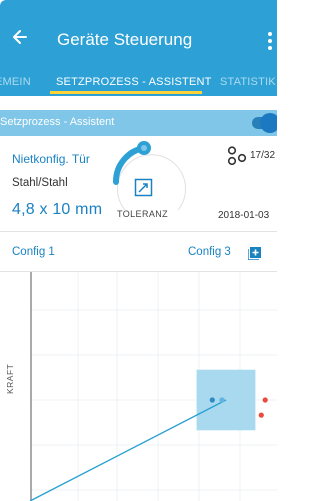  What do you see at coordinates (33, 252) in the screenshot?
I see `config-1-button: Config 1` at bounding box center [33, 252].